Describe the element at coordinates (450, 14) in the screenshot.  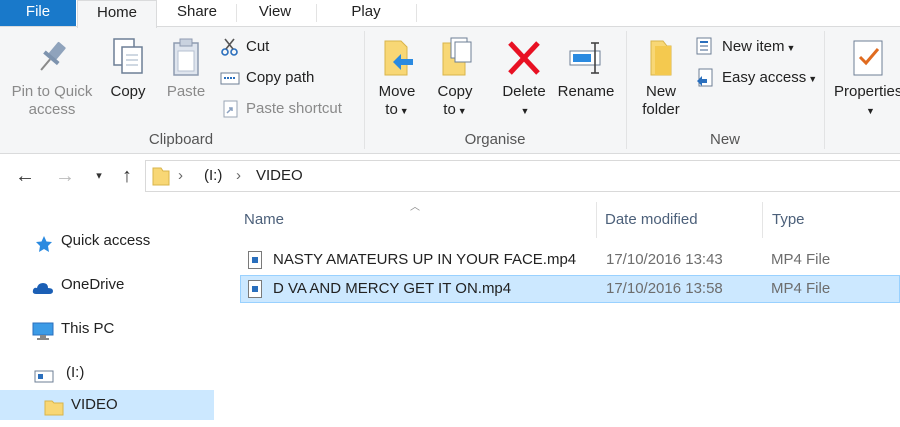
I see `ribbon-tabs: File Home Share View Play` at that location.